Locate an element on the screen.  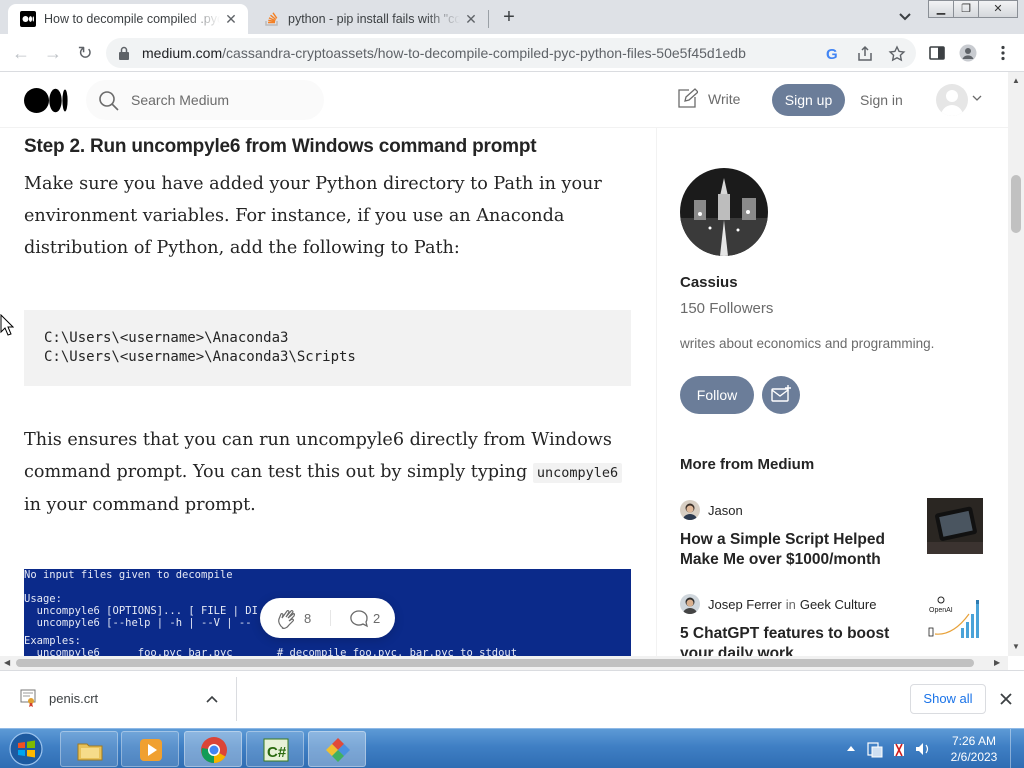
forward-arrow-icon: → is located at coordinates (53, 53).